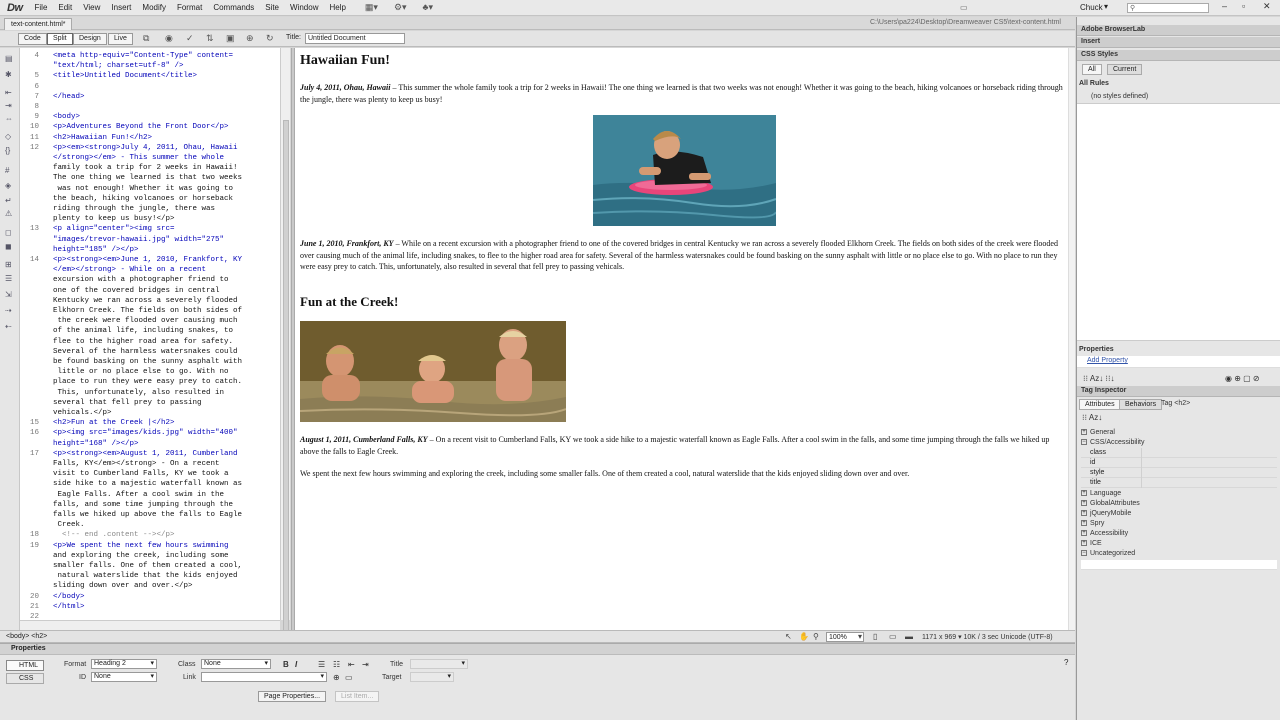 The height and width of the screenshot is (720, 1280). I want to click on code-line: Eagle Falls. After a cool swim in the, so click(150, 495).